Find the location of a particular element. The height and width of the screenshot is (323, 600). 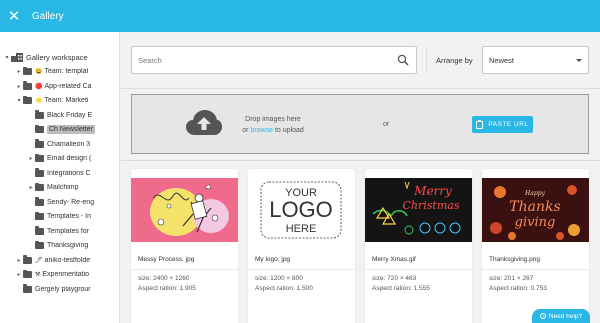

sidebar-folder-item: ▸Black Friday E is located at coordinates (59, 115).